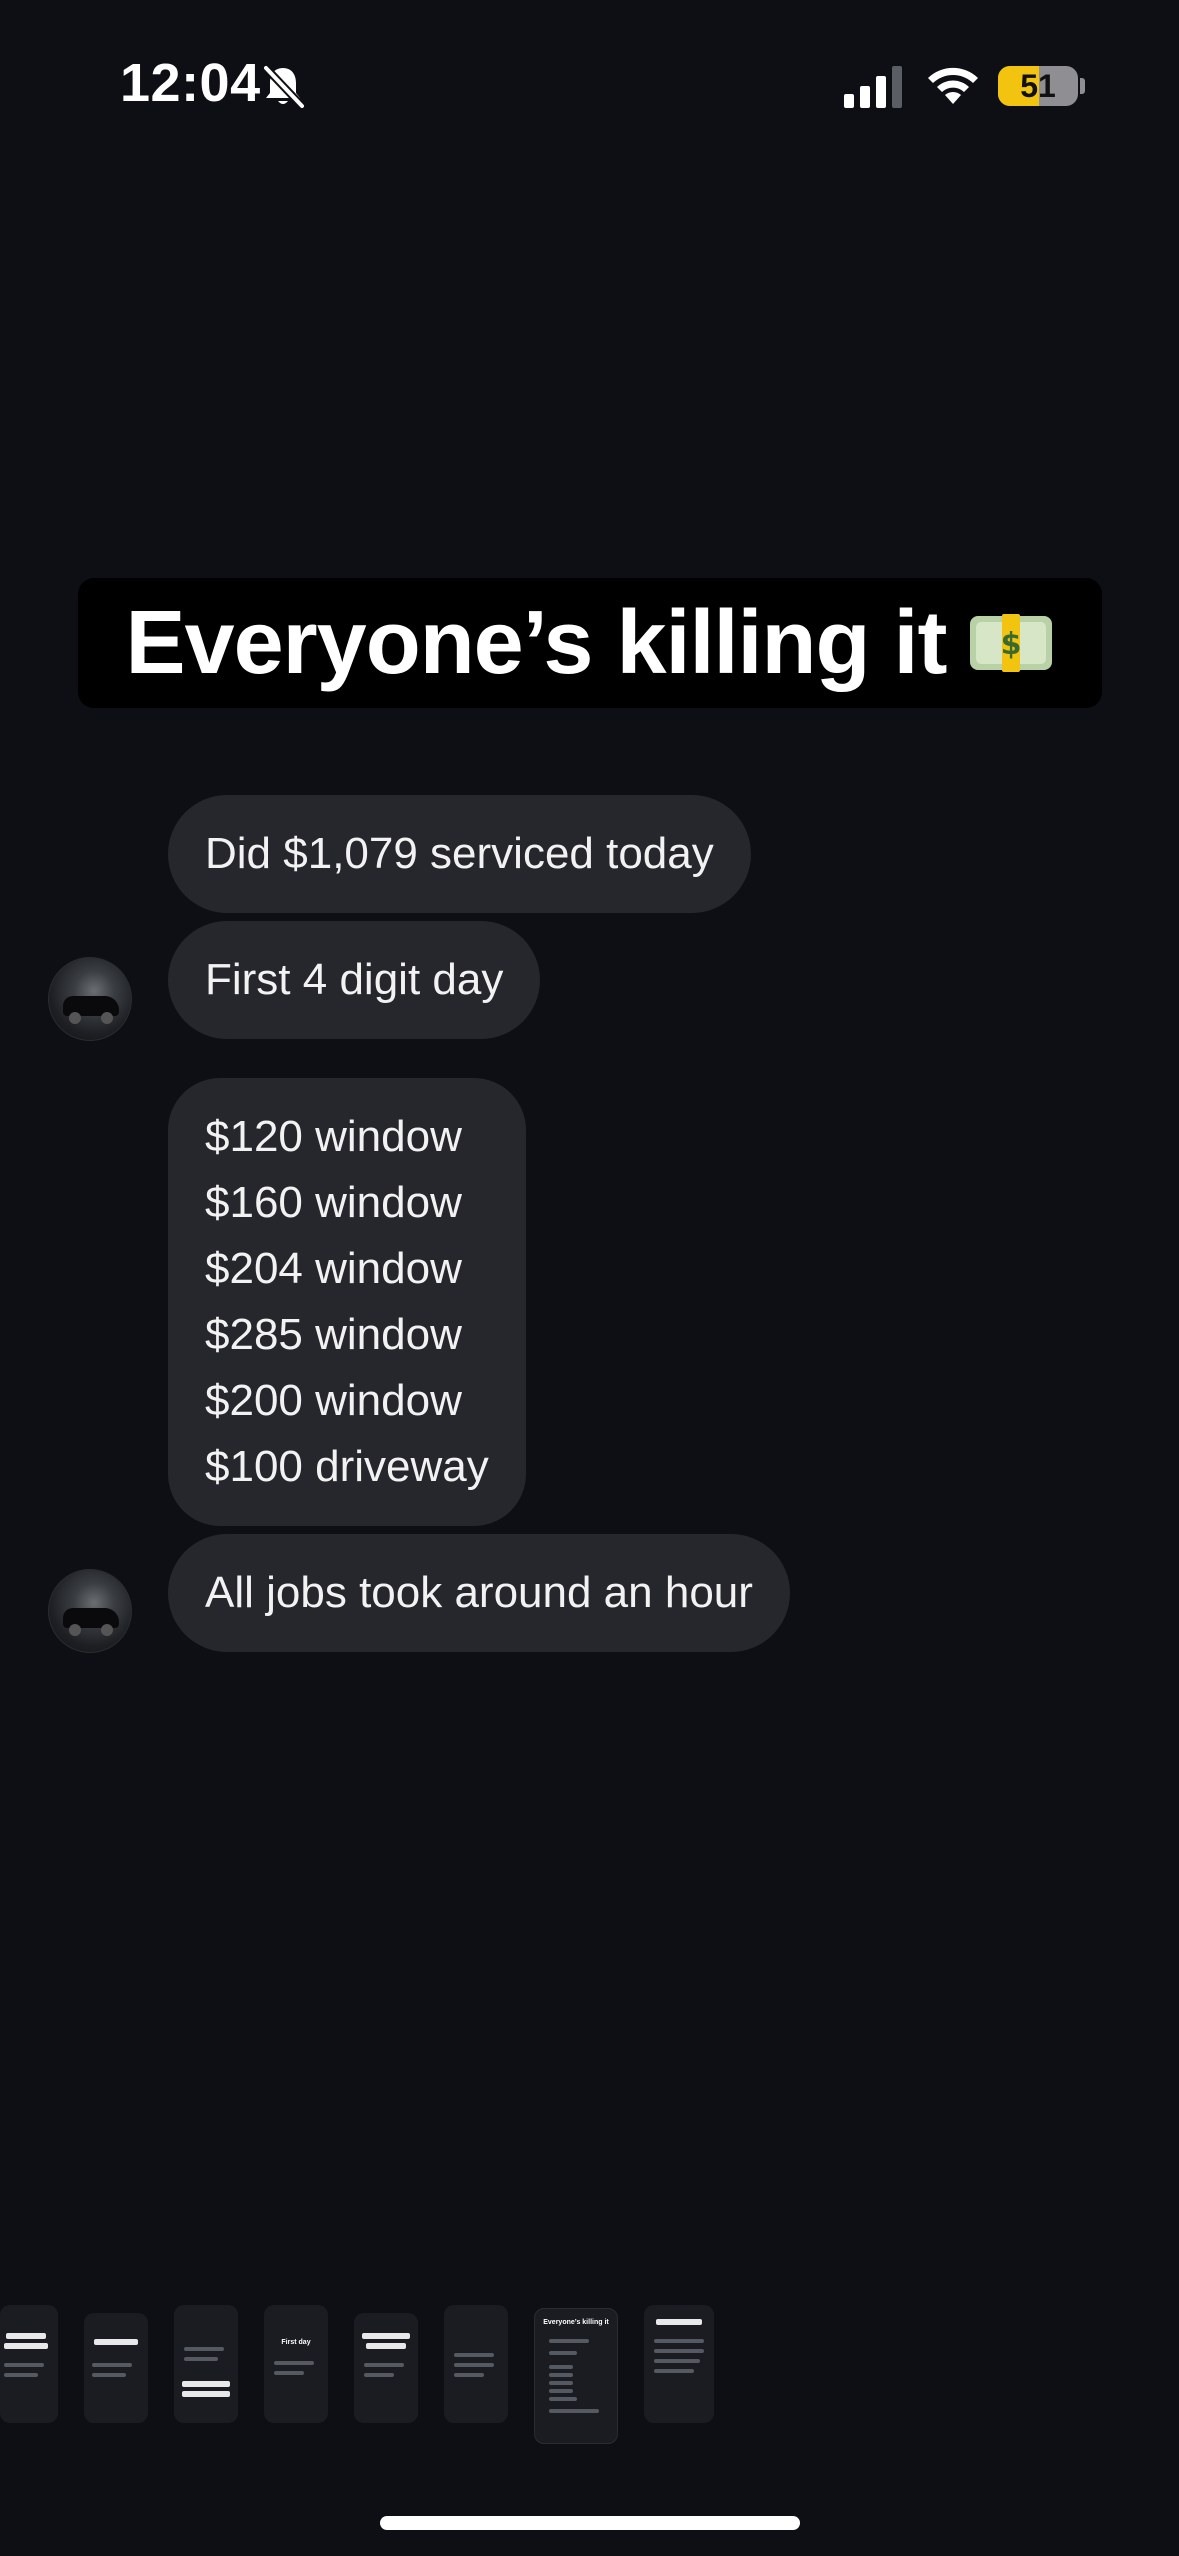  I want to click on story-thumbnail: First day, so click(296, 2364).